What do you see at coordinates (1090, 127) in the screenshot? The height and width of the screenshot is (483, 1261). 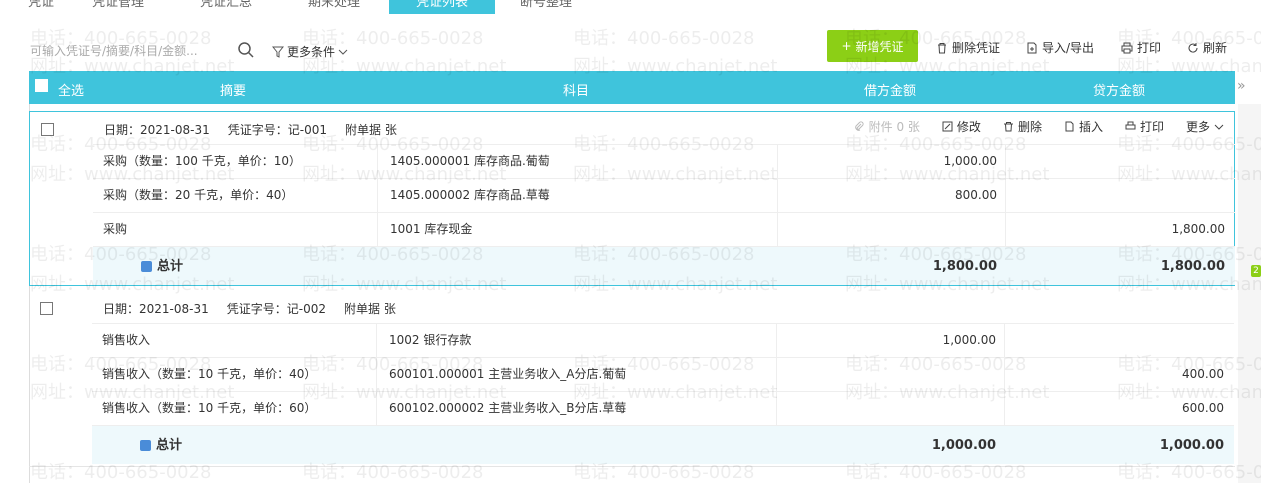 I see `insert-label: 插入` at bounding box center [1090, 127].